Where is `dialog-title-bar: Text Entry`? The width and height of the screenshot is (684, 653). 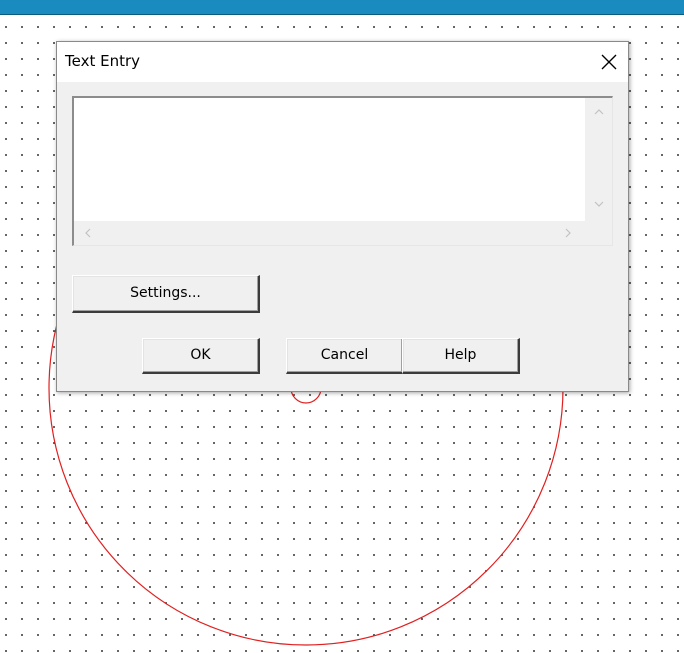
dialog-title-bar: Text Entry is located at coordinates (342, 62).